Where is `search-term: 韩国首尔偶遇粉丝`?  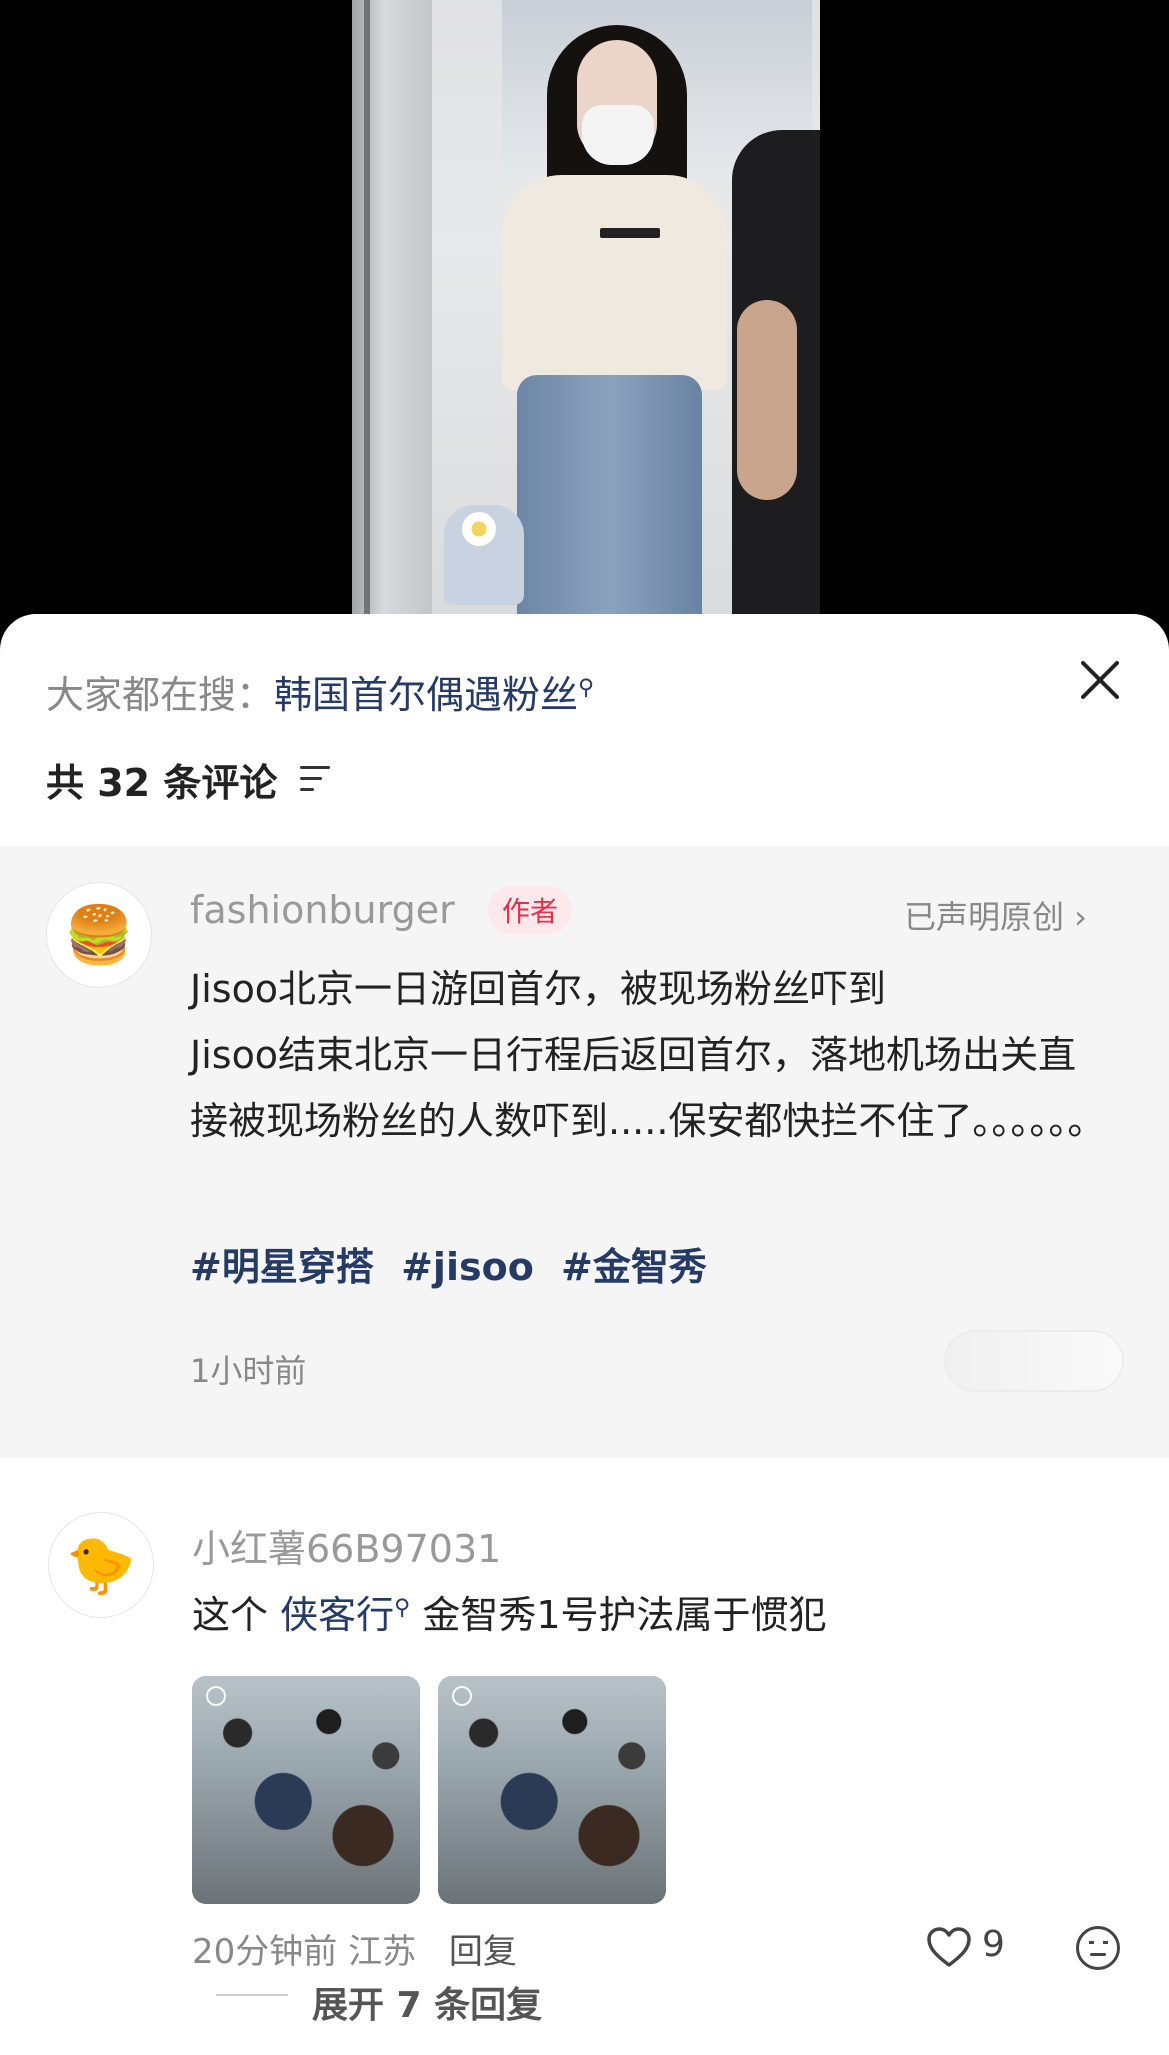 search-term: 韩国首尔偶遇粉丝 is located at coordinates (426, 695).